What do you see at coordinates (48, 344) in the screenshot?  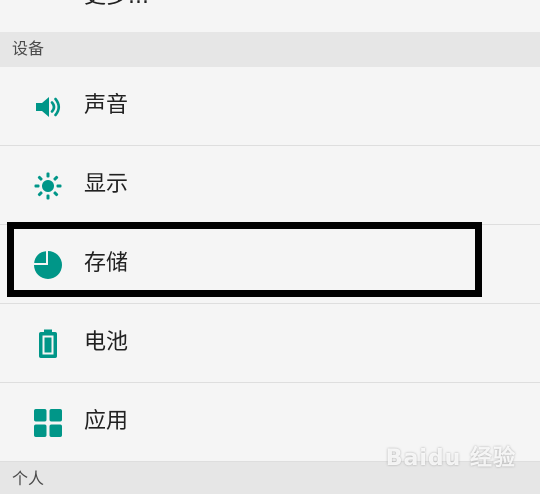 I see `battery-icon` at bounding box center [48, 344].